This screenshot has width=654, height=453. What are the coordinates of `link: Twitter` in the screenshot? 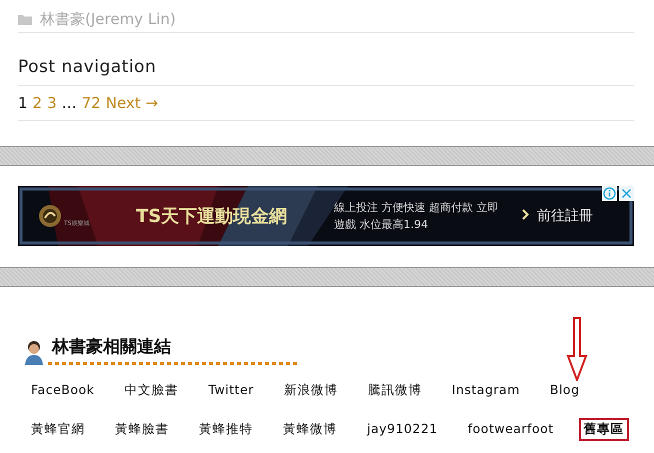 It's located at (231, 390).